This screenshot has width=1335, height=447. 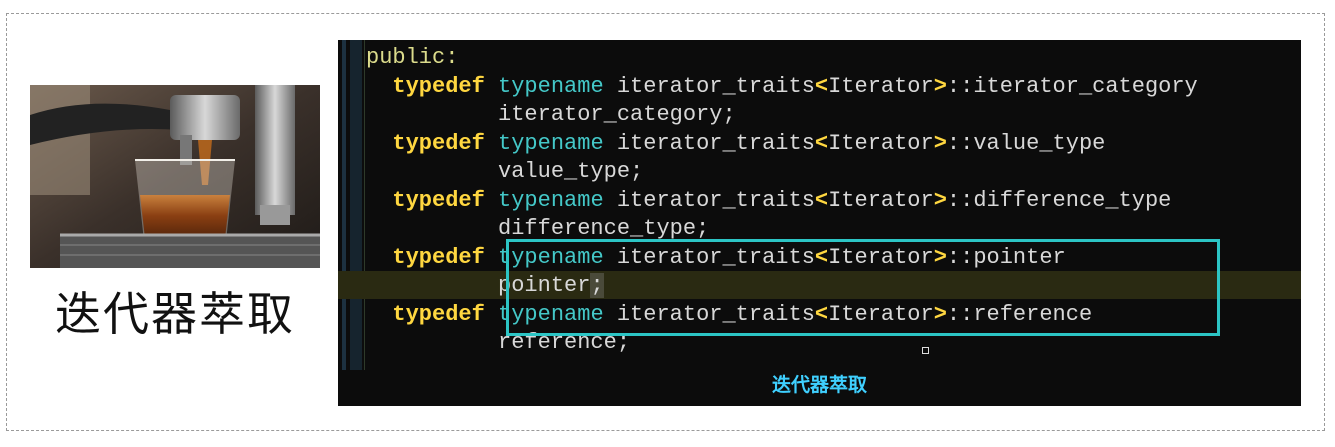 I want to click on slide-title: 迭代器萃取, so click(x=175, y=314).